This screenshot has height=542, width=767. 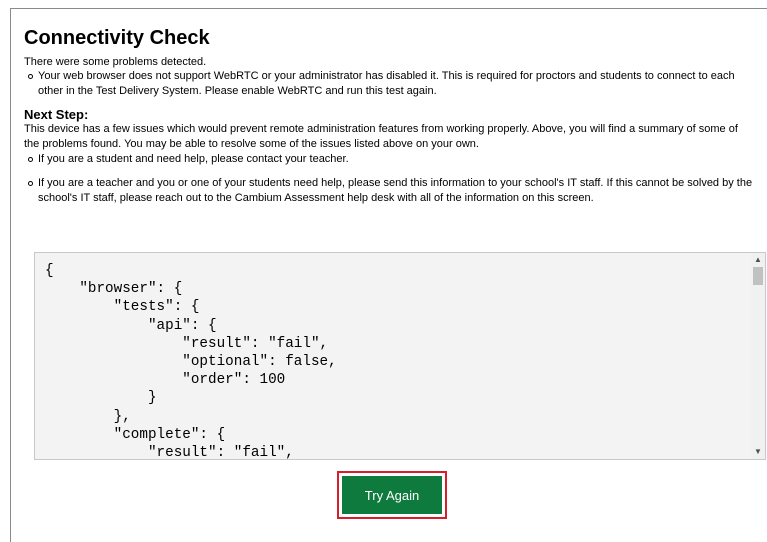 I want to click on next-step-heading: Next Step:, so click(x=56, y=114).